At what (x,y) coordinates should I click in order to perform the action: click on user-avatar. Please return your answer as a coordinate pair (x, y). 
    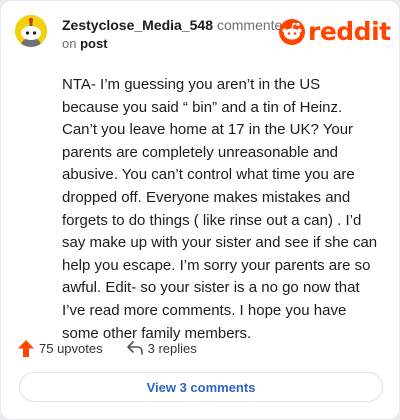
    Looking at the image, I should click on (31, 31).